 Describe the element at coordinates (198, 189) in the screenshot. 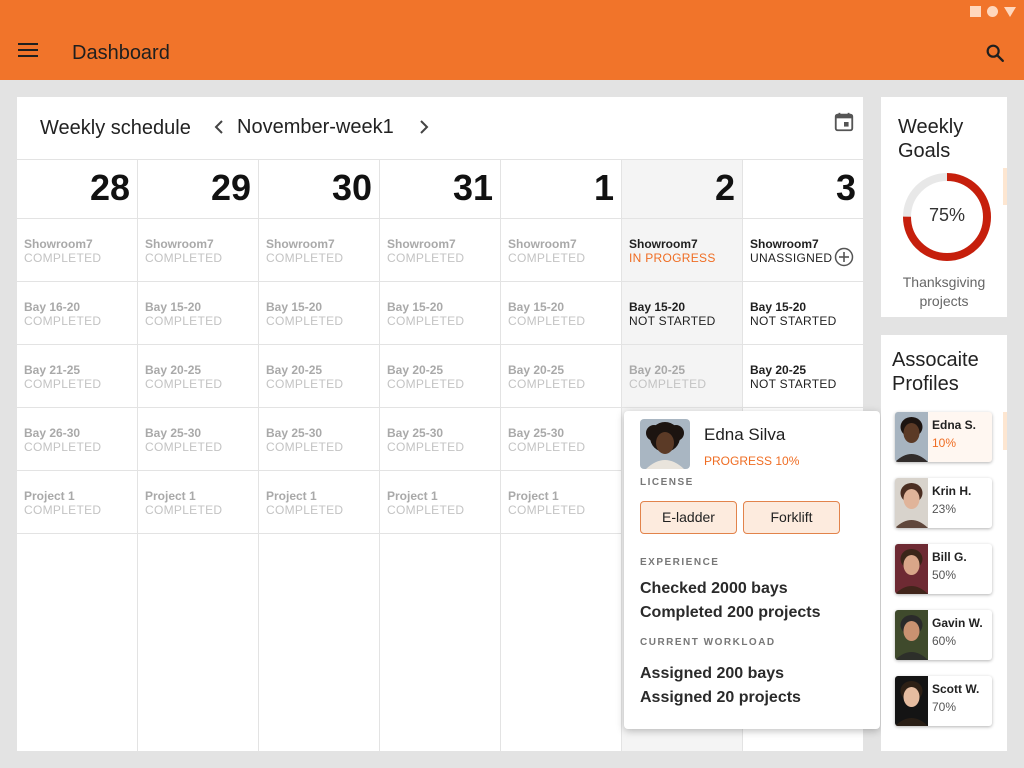

I see `day-number: 29` at that location.